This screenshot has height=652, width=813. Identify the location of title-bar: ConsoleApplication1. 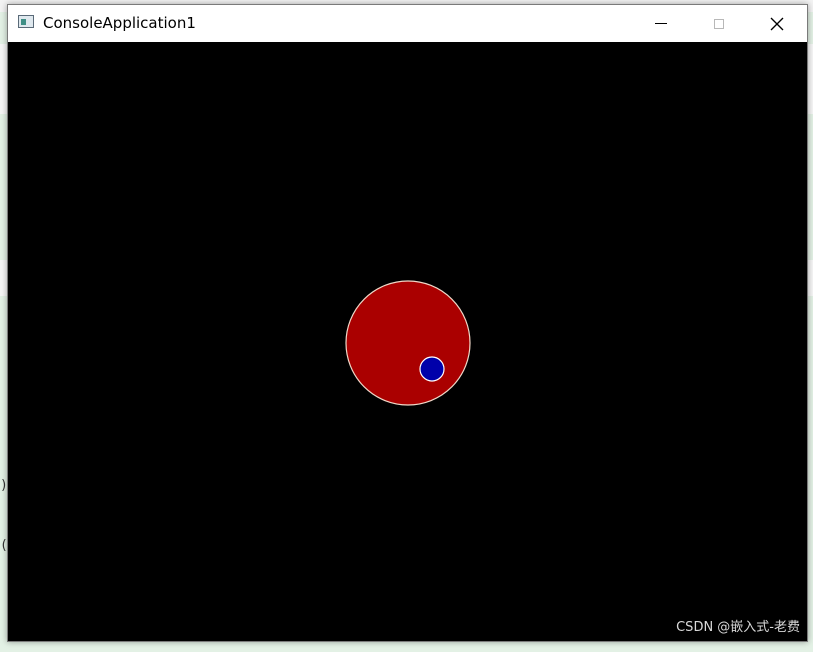
(407, 23).